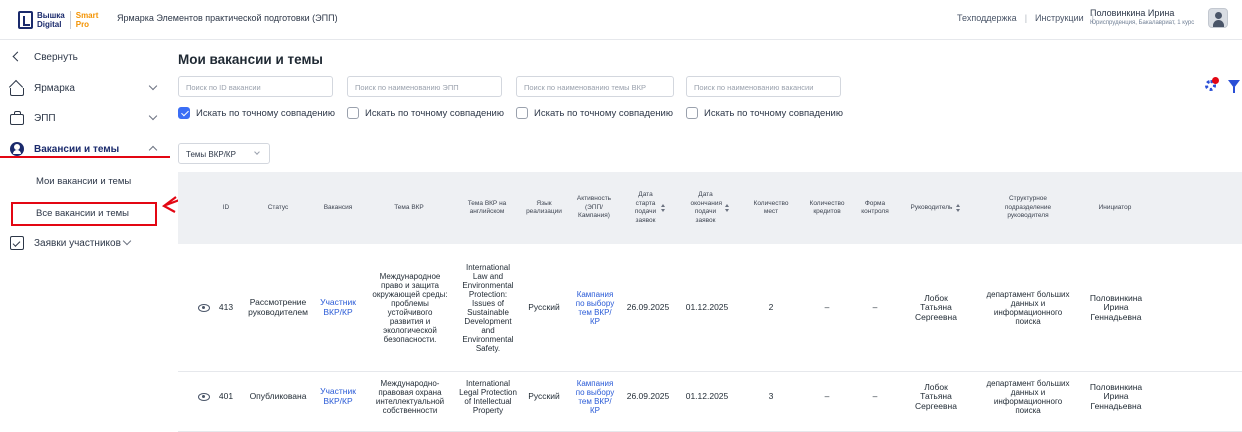 This screenshot has height=432, width=1242. What do you see at coordinates (544, 207) in the screenshot?
I see `col-lang: Язык реализации` at bounding box center [544, 207].